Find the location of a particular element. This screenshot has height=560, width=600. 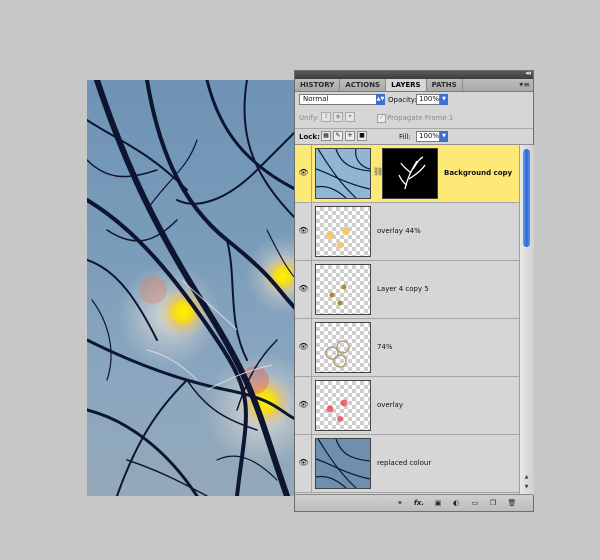

tab-history: HISTORY is located at coordinates (318, 85).